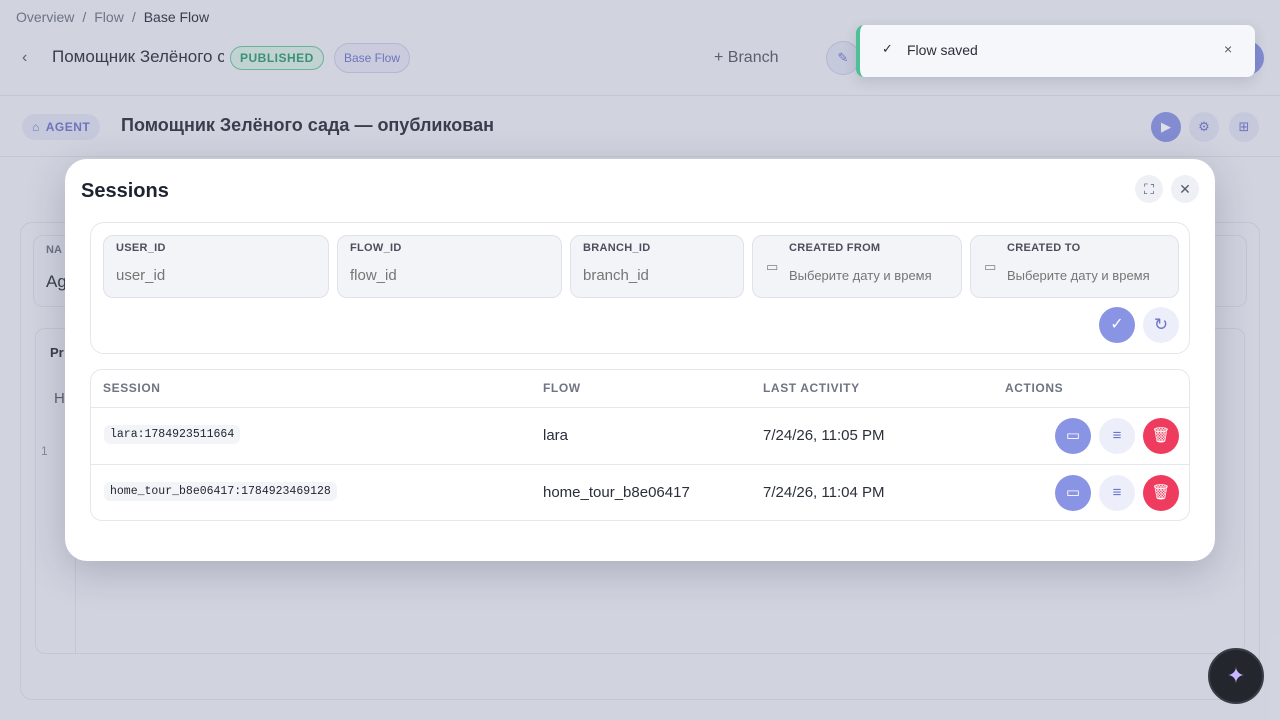  What do you see at coordinates (1075, 266) in the screenshot?
I see `created-to-field: CREATED TO ▭` at bounding box center [1075, 266].